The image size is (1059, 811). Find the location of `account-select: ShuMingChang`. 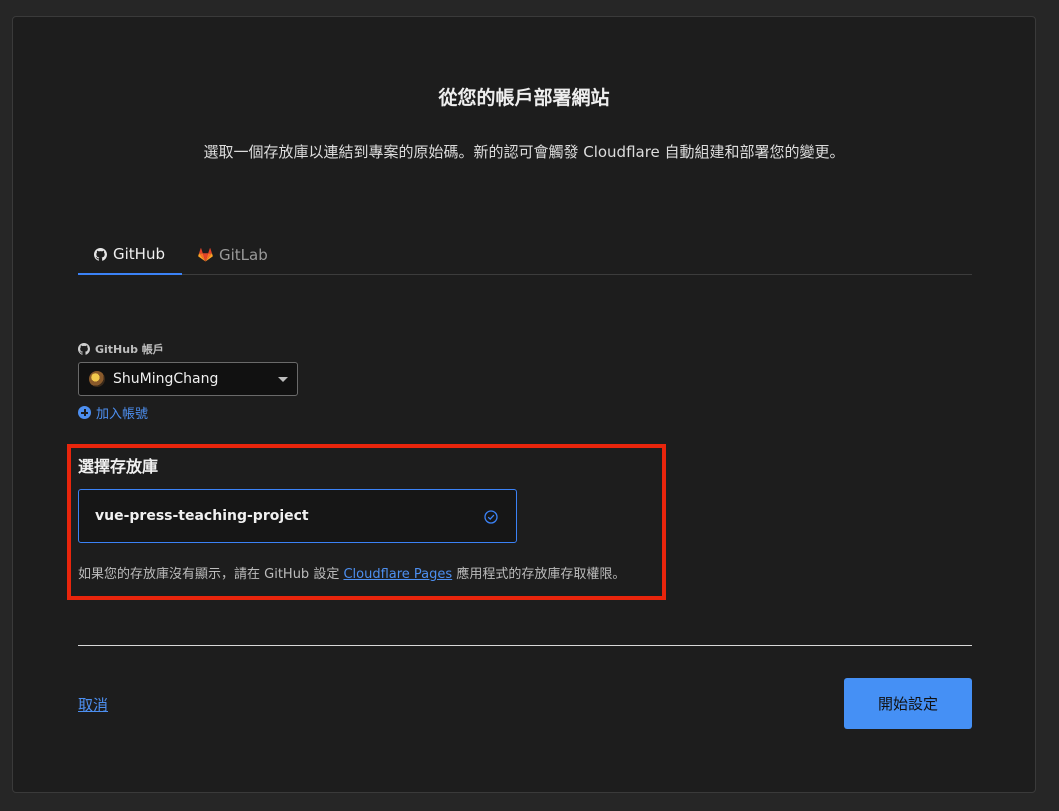

account-select: ShuMingChang is located at coordinates (188, 379).